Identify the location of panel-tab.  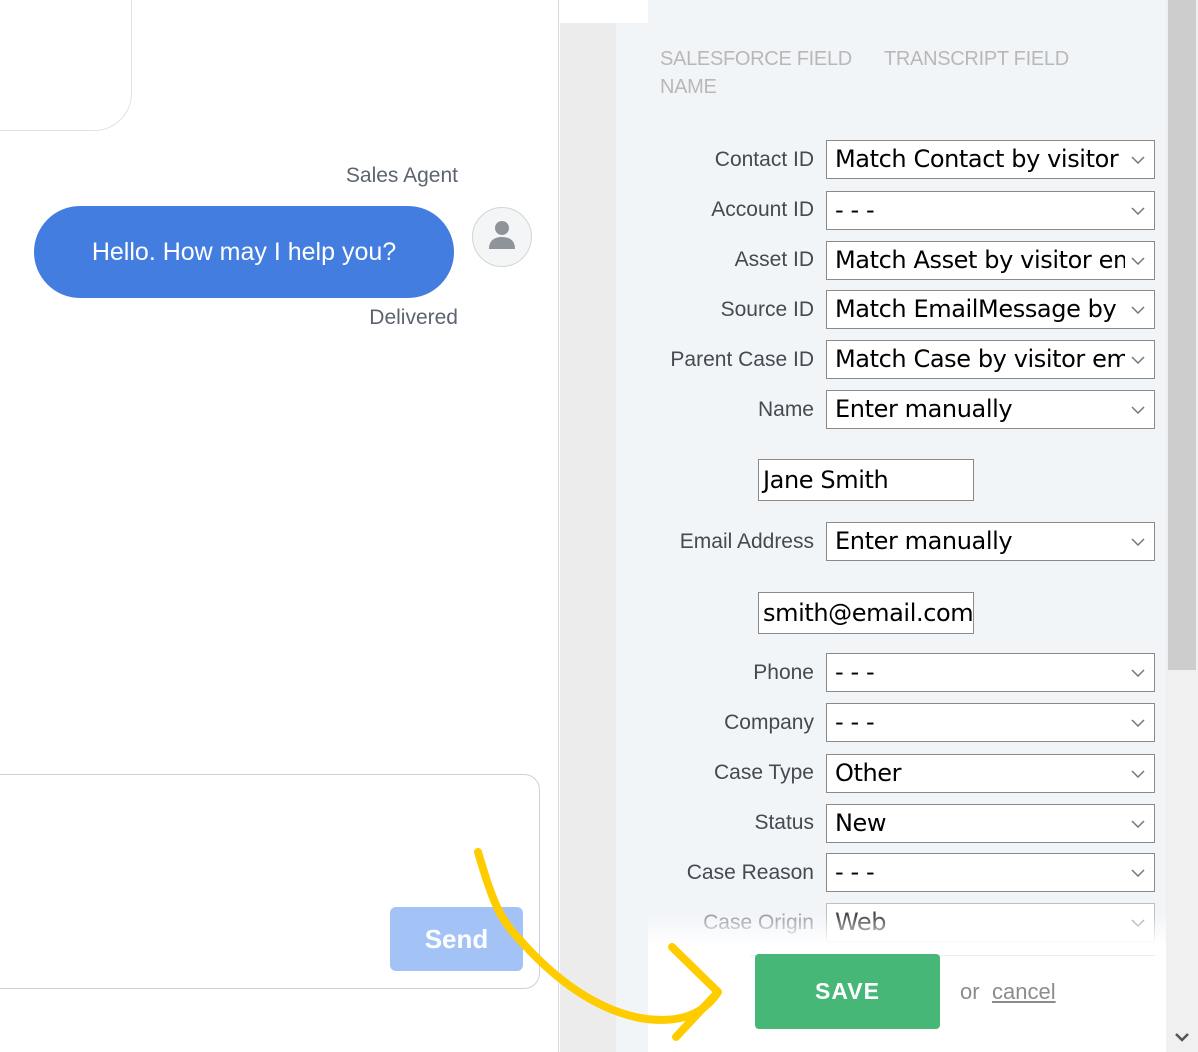
(604, 11).